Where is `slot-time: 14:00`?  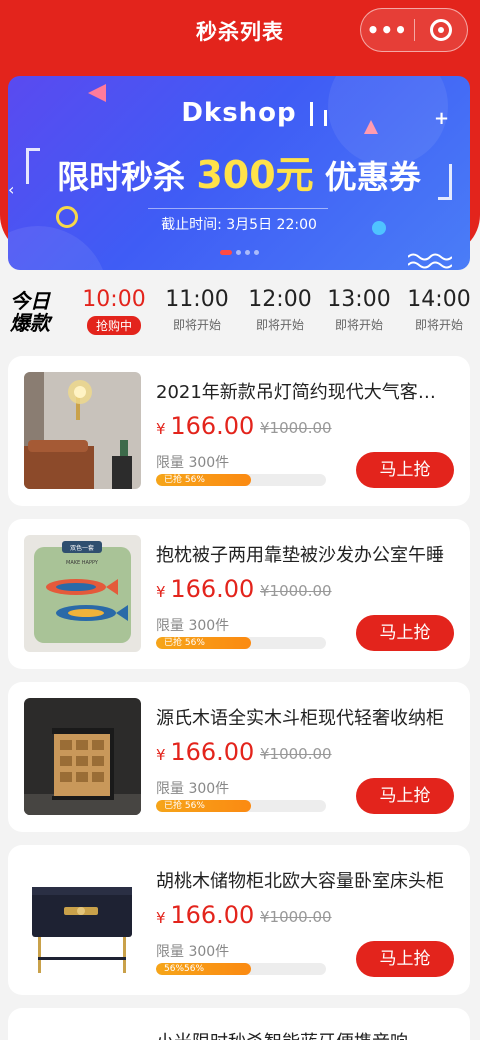
slot-time: 14:00 is located at coordinates (439, 299).